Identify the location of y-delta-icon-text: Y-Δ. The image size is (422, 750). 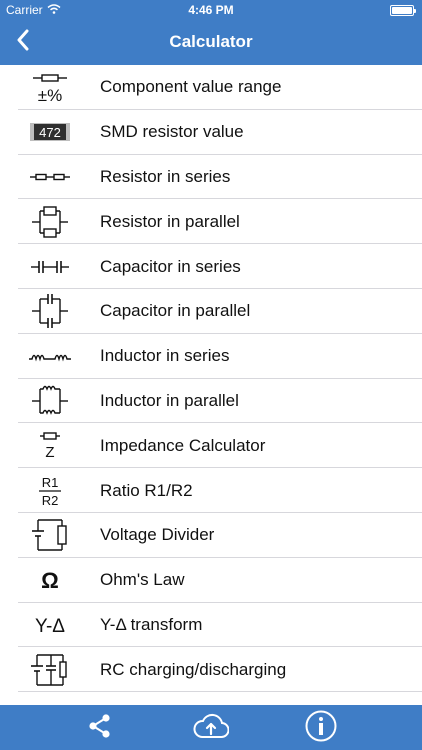
(50, 626).